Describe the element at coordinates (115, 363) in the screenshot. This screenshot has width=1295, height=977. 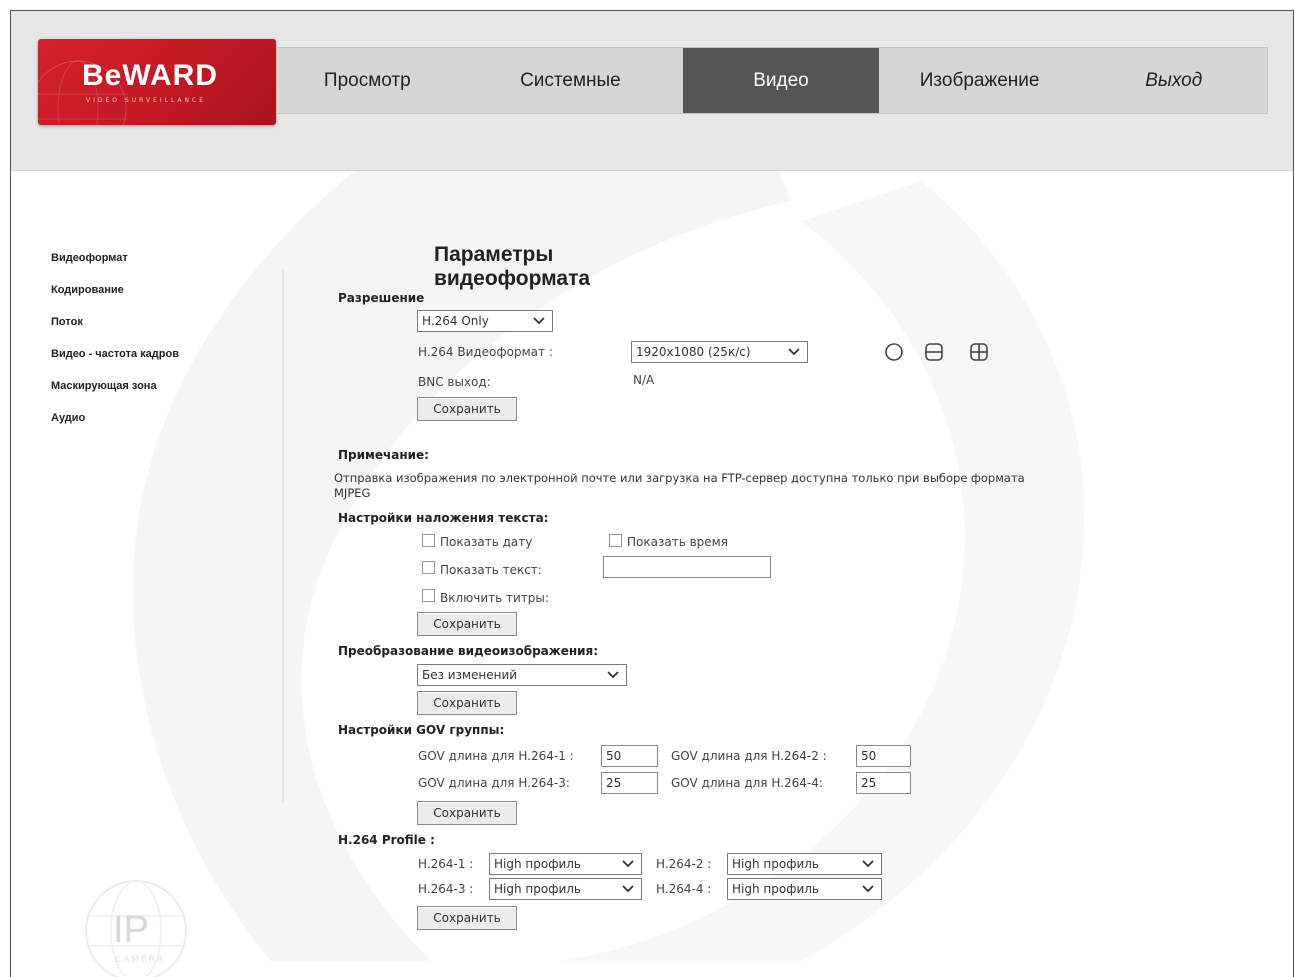
I see `sidebar-item-framerate: Видео - частота кадров` at that location.